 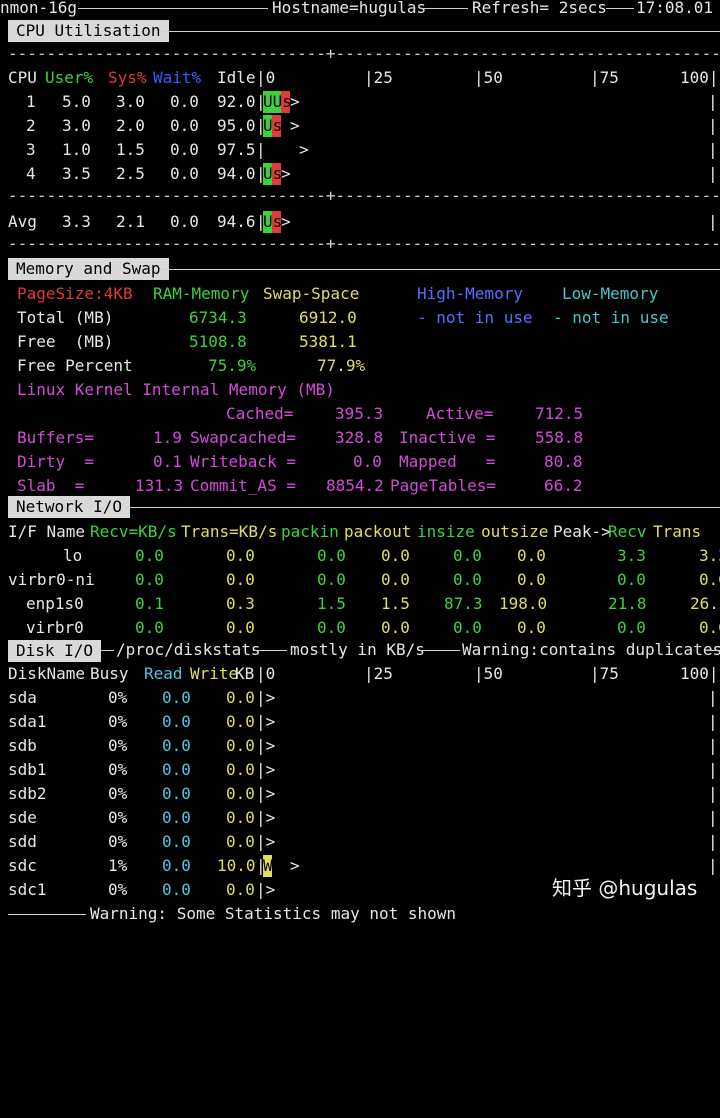 What do you see at coordinates (55, 603) in the screenshot?
I see `if-name: enp1s0` at bounding box center [55, 603].